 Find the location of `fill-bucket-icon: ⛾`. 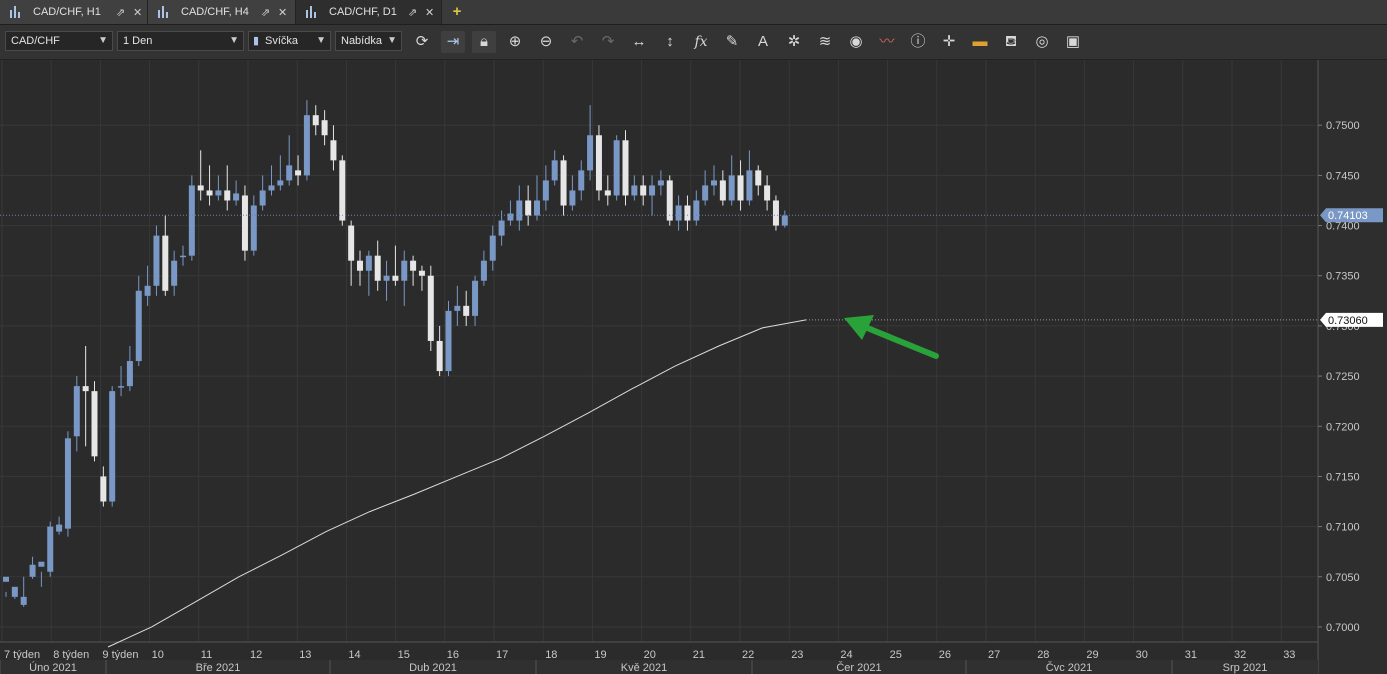

fill-bucket-icon: ⛾ is located at coordinates (1011, 42).